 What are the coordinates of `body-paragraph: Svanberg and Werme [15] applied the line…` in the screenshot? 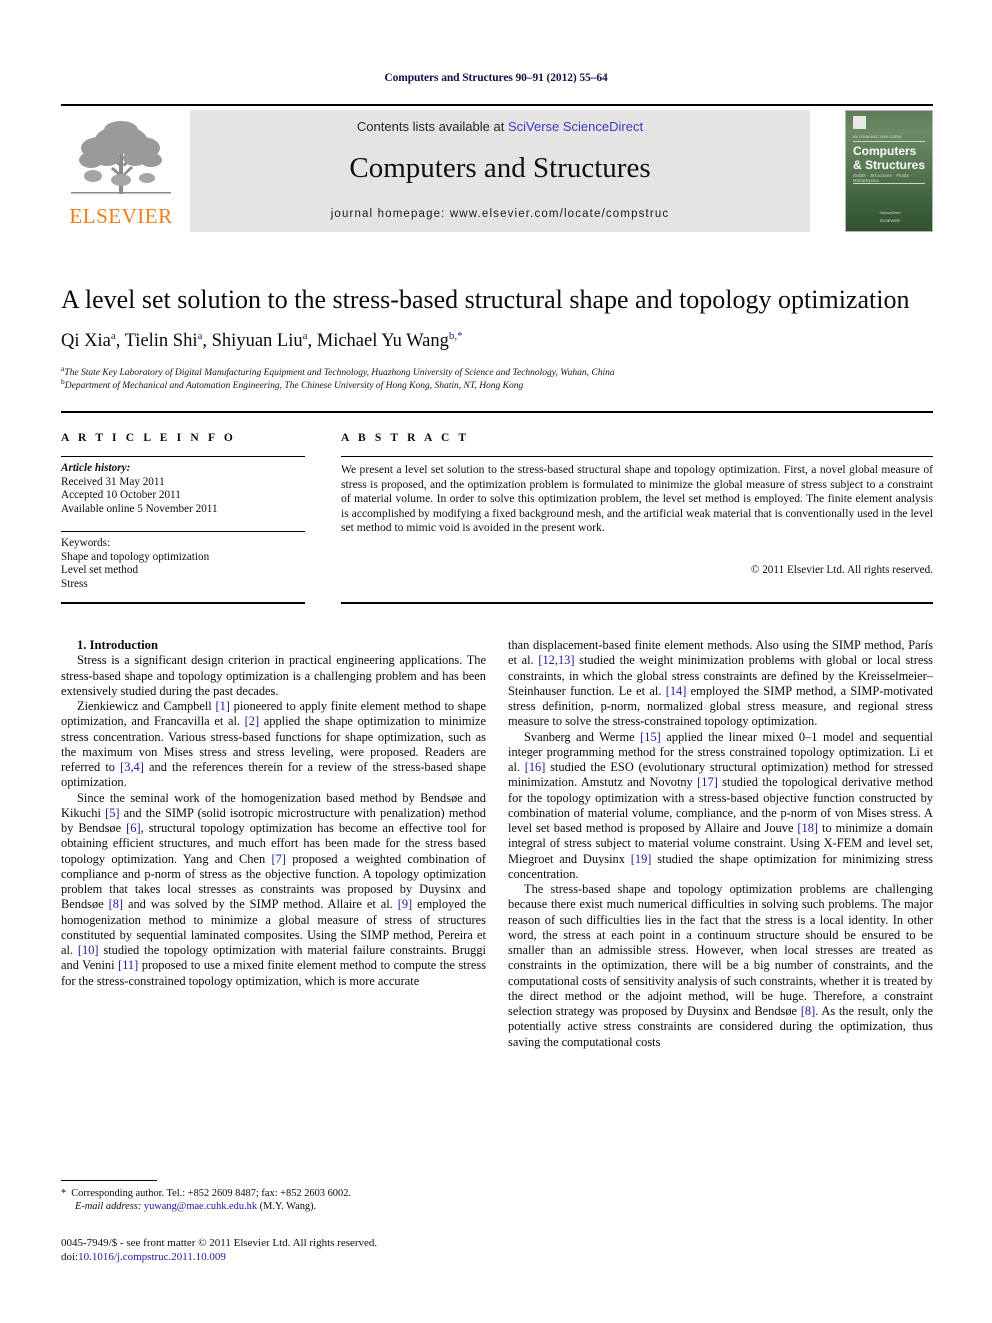 It's located at (720, 806).